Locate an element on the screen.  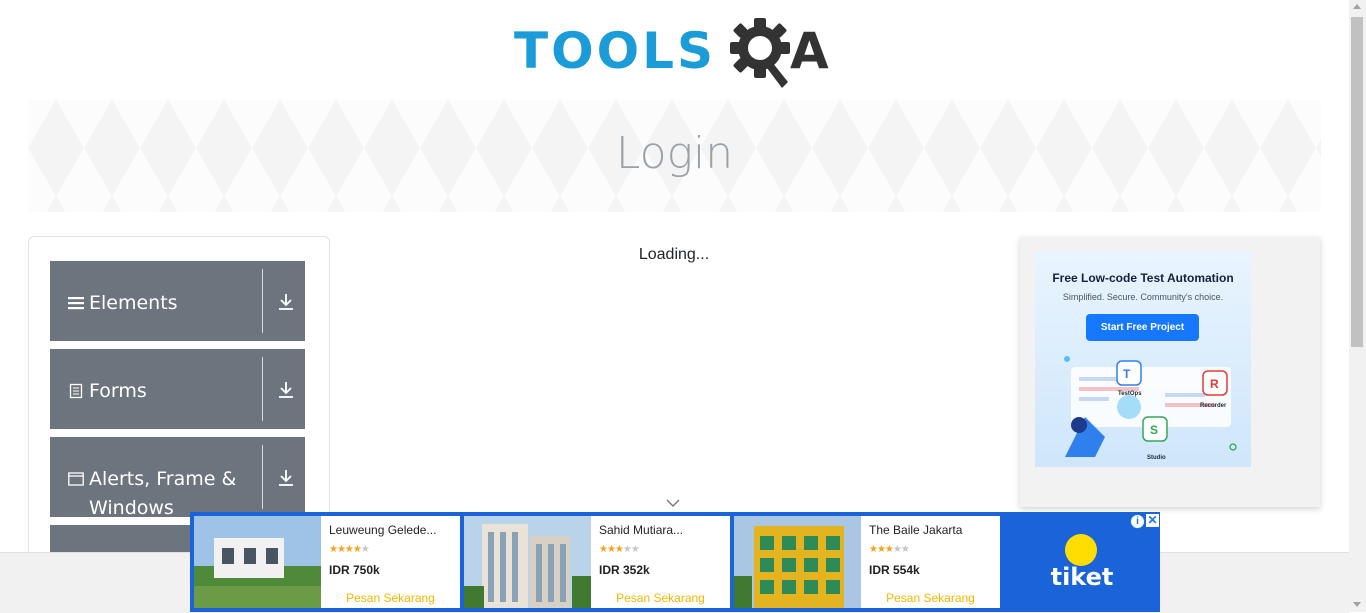
scroll-down-arrow-icon is located at coordinates (1357, 604).